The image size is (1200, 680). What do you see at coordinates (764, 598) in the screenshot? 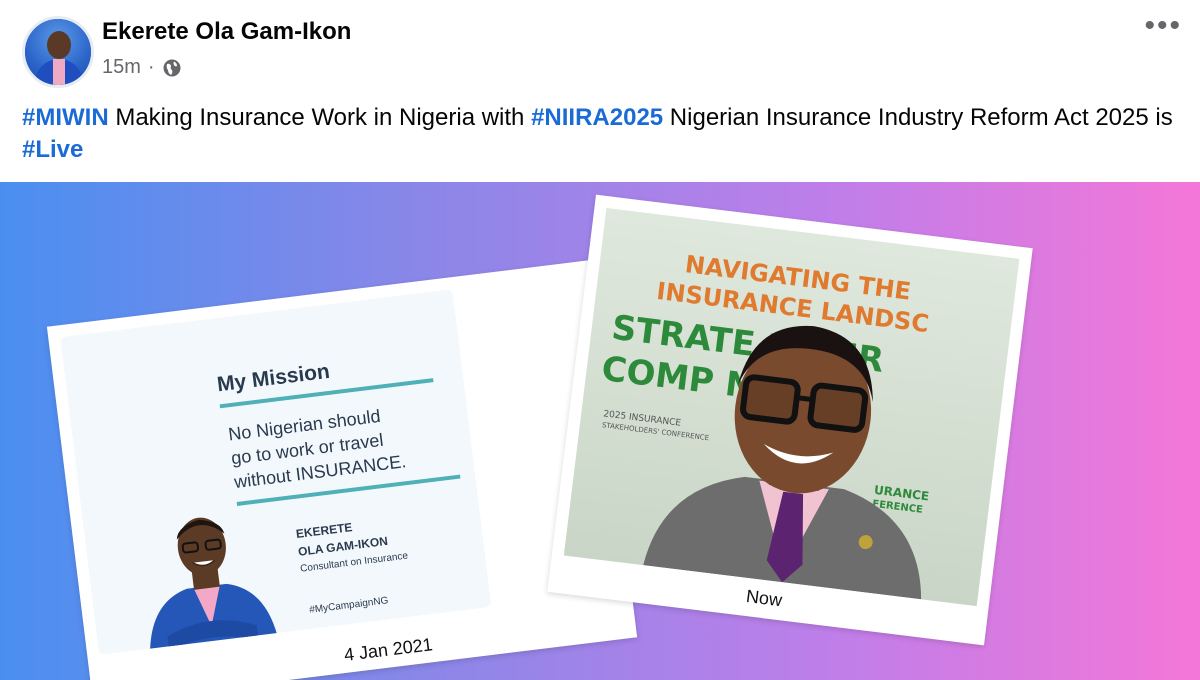
I see `caption-now: Now` at bounding box center [764, 598].